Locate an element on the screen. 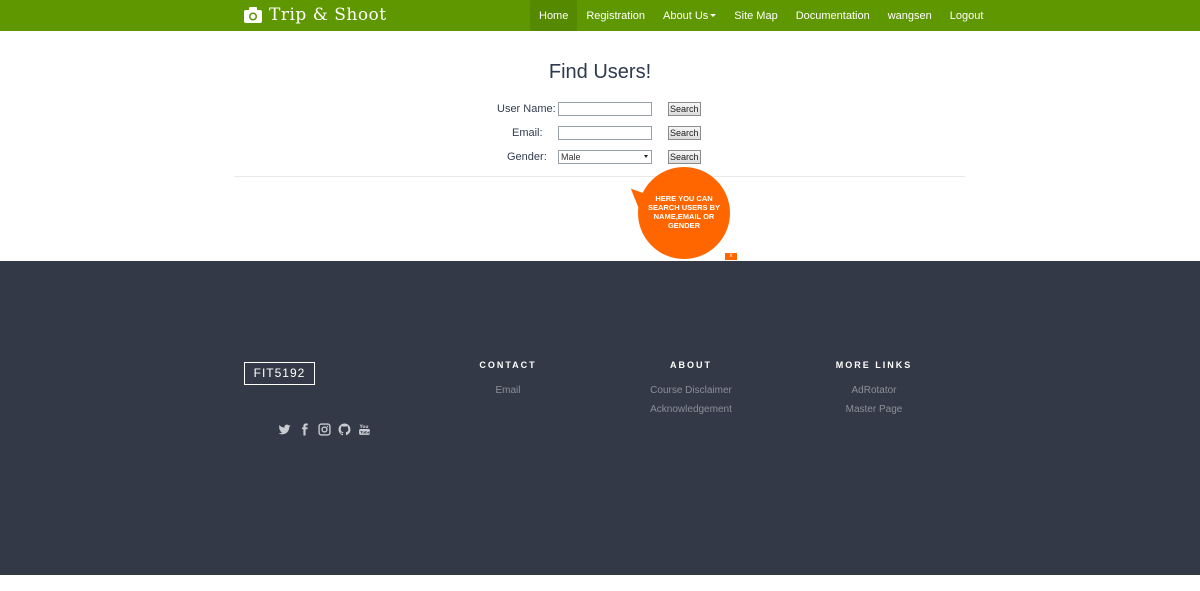 Image resolution: width=1200 pixels, height=591 pixels. footer-about-heading: ABOUT is located at coordinates (691, 365).